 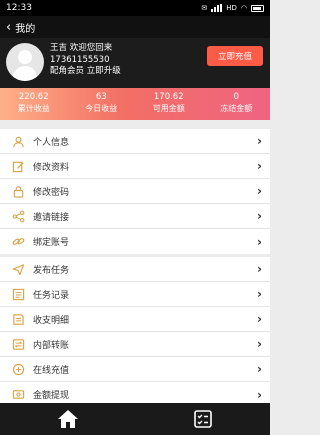 What do you see at coordinates (25, 29) in the screenshot?
I see `page-title: 我的` at bounding box center [25, 29].